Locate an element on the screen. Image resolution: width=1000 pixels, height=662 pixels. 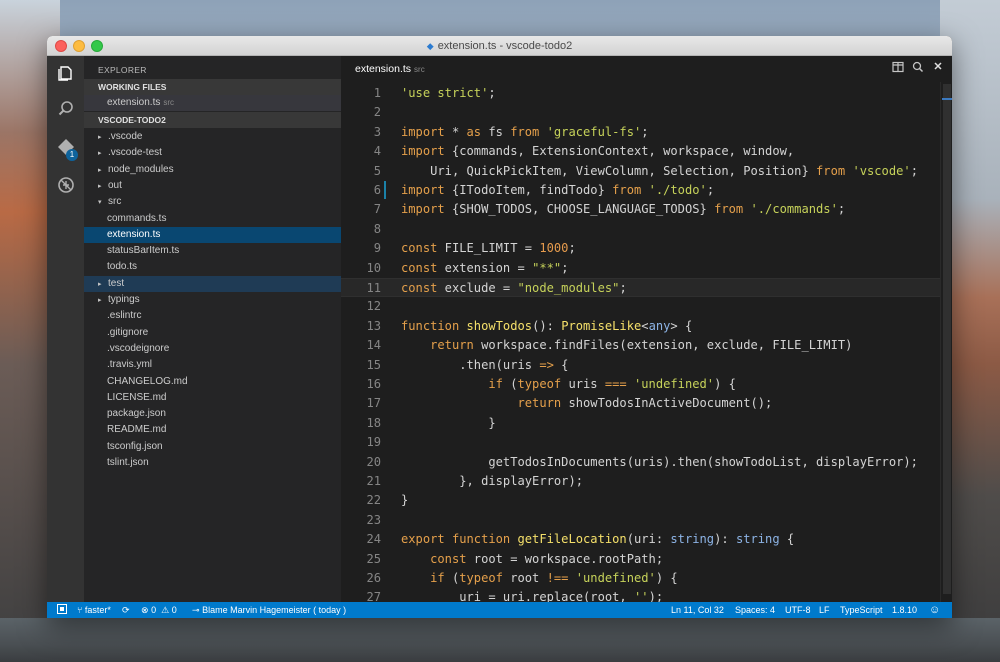
code-token: function is located at coordinates (430, 325).